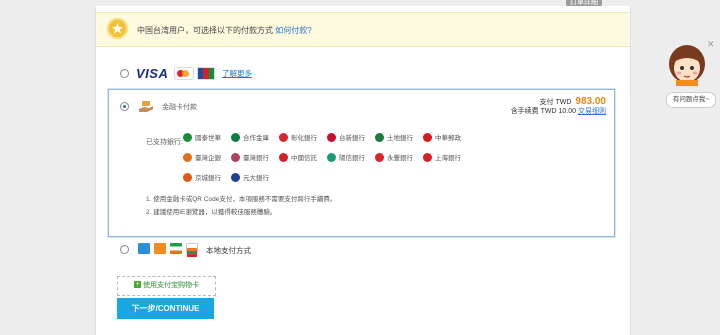  I want to click on card-payment-icon, so click(144, 248).